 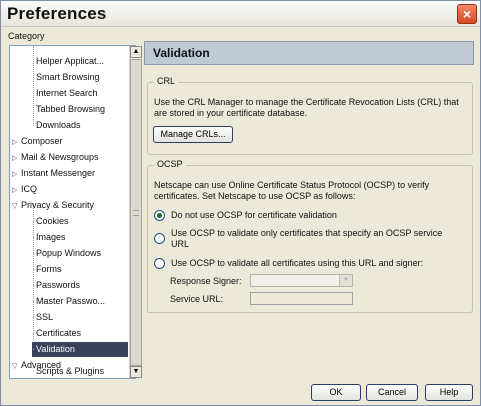 I want to click on sidebar-item-label: Validation, so click(x=55, y=349).